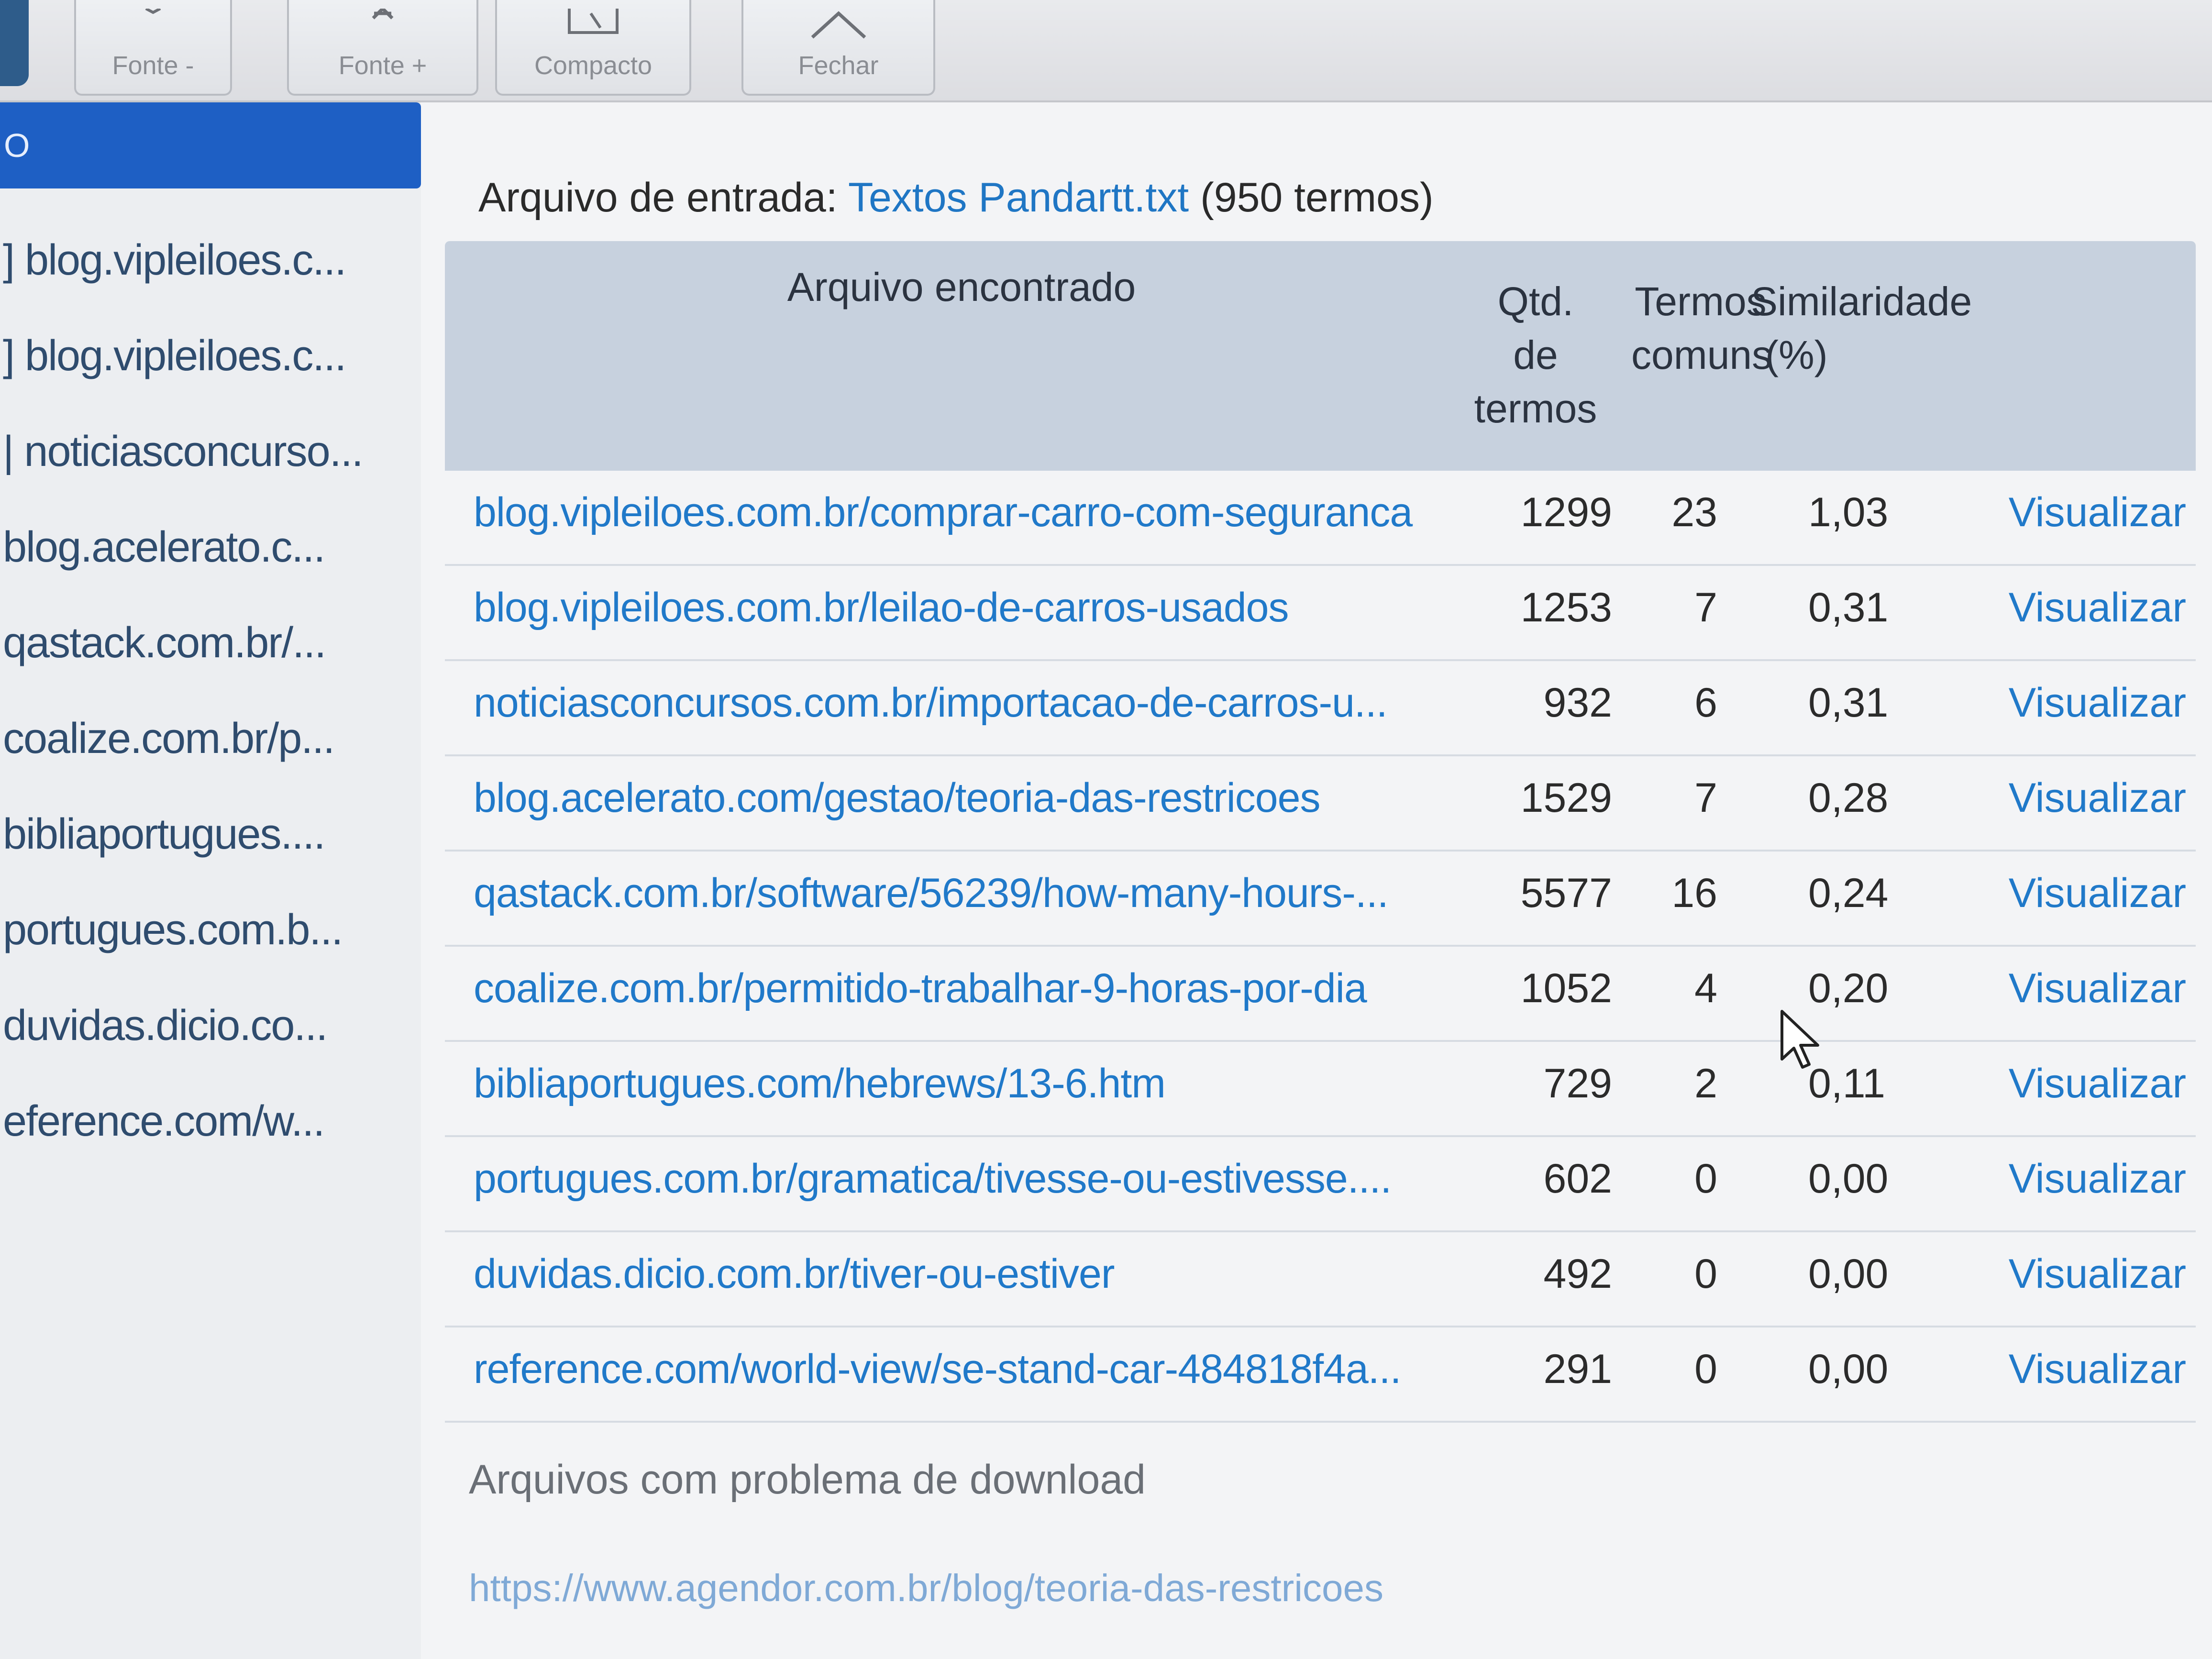  What do you see at coordinates (838, 65) in the screenshot?
I see `close-label: Fechar` at bounding box center [838, 65].